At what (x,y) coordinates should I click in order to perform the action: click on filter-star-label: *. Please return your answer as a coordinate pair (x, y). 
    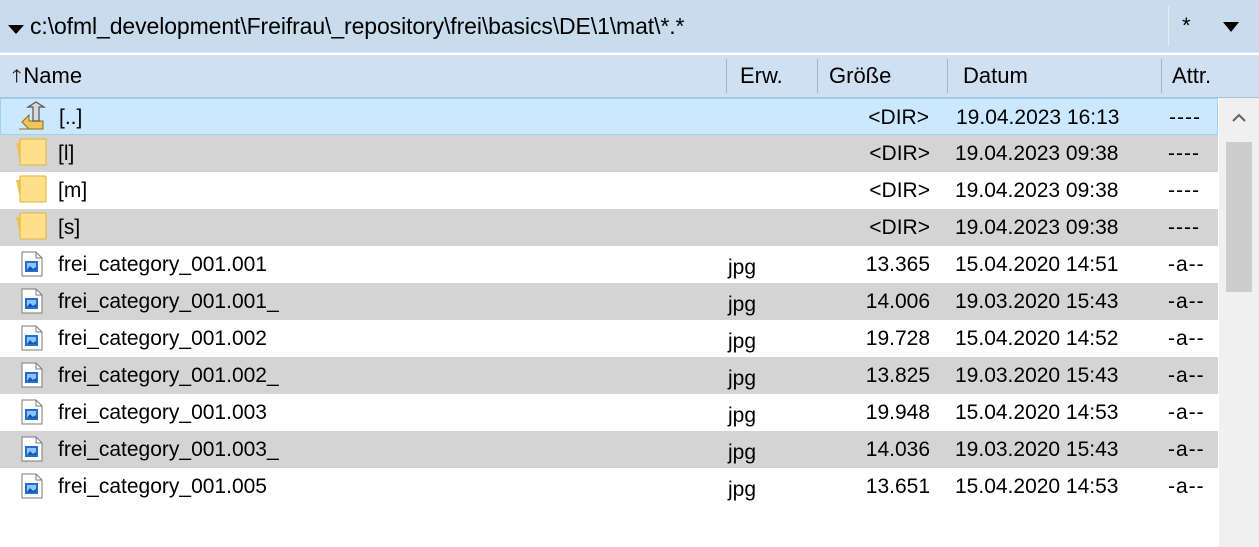
    Looking at the image, I should click on (1186, 25).